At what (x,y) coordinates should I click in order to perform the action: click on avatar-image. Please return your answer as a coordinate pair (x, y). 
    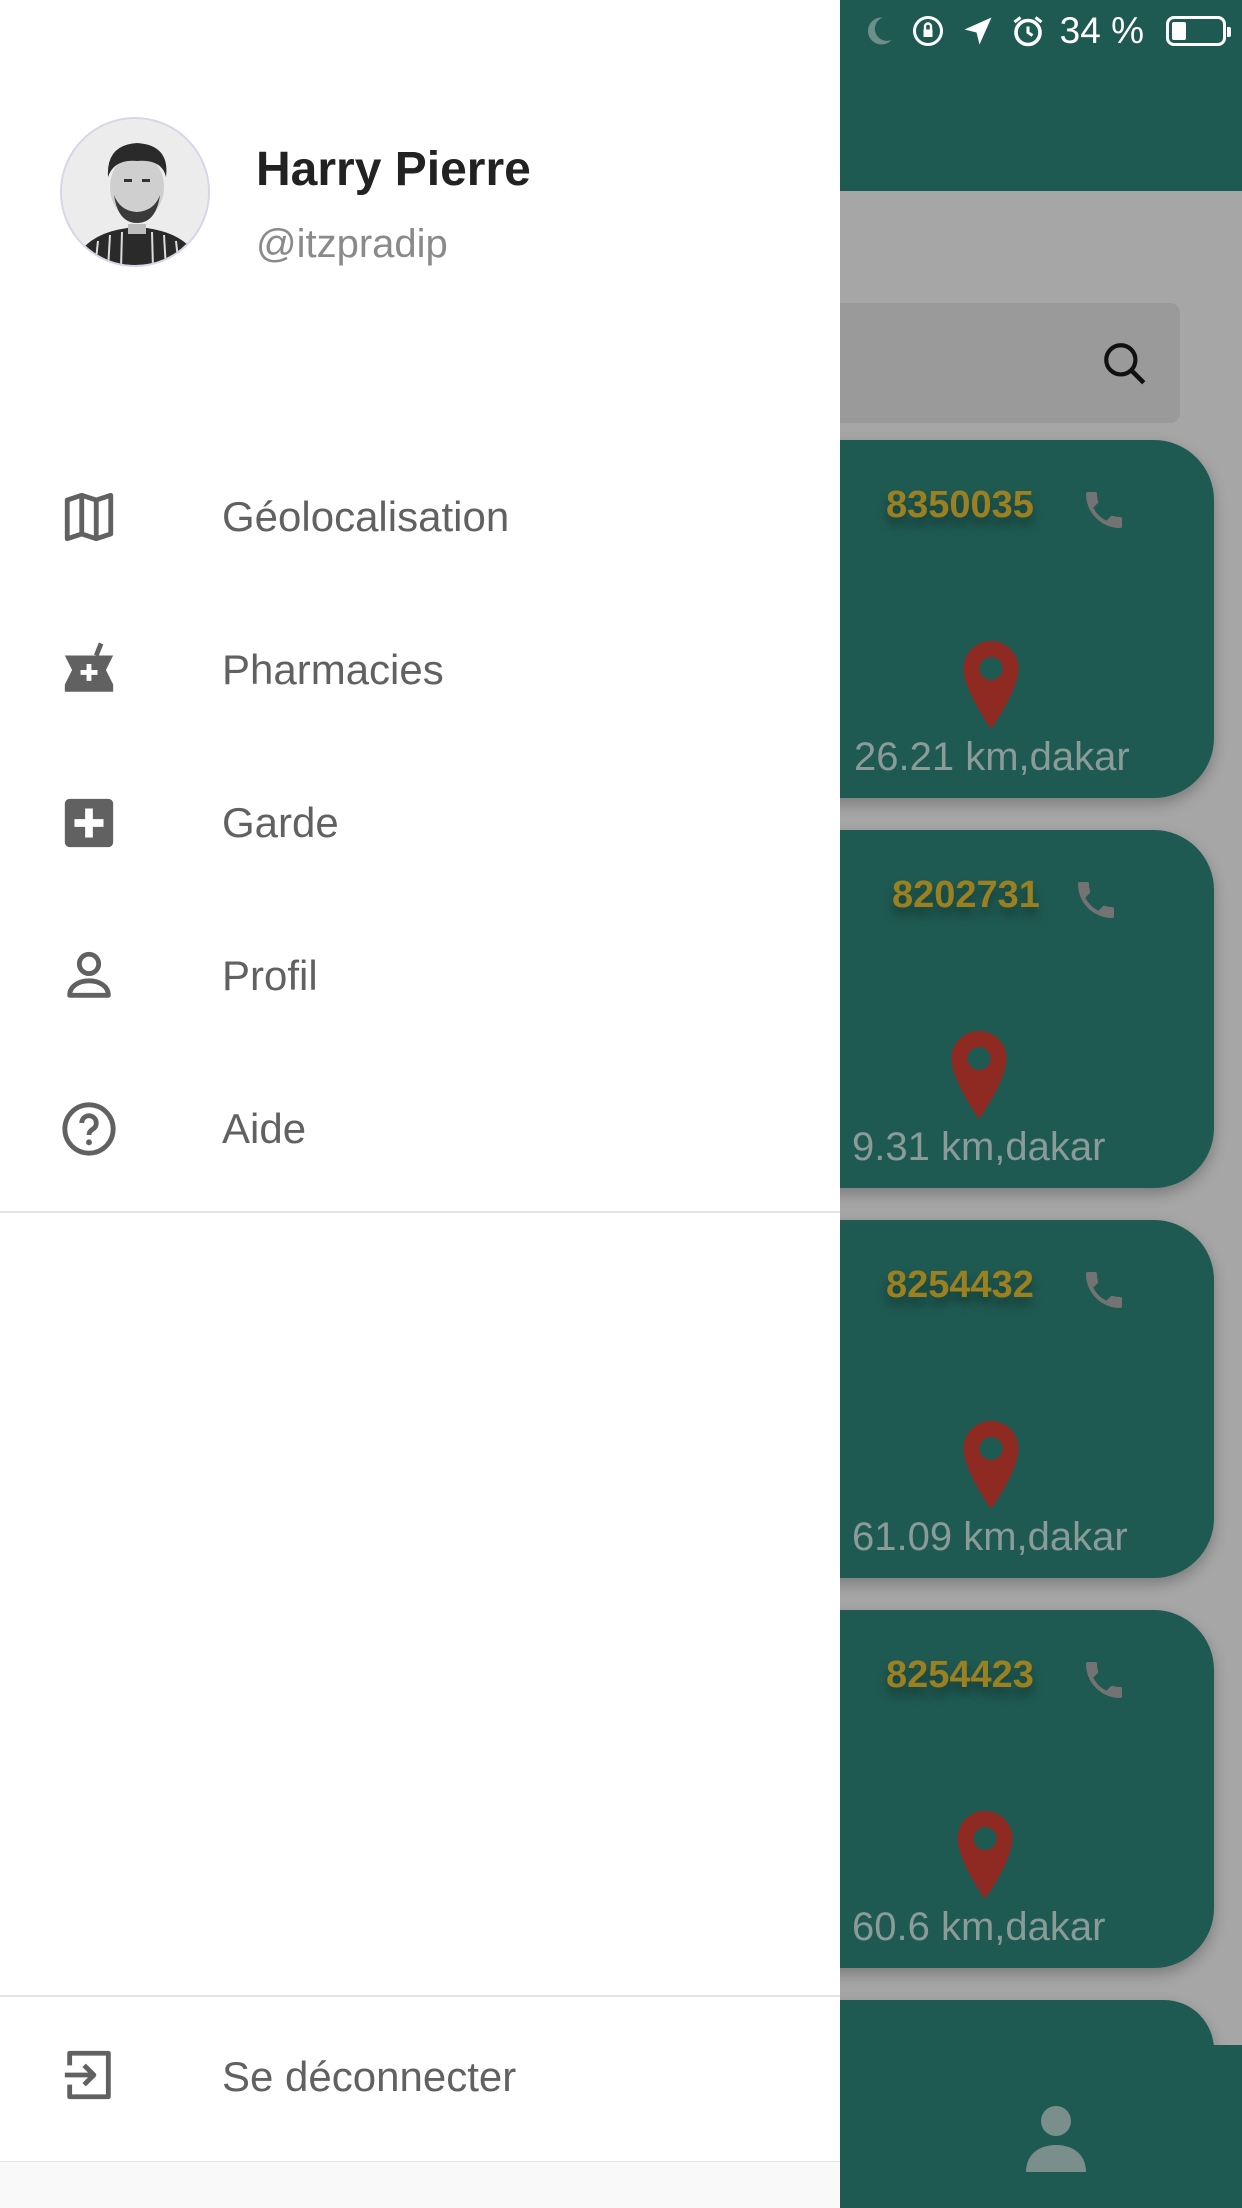
    Looking at the image, I should click on (135, 192).